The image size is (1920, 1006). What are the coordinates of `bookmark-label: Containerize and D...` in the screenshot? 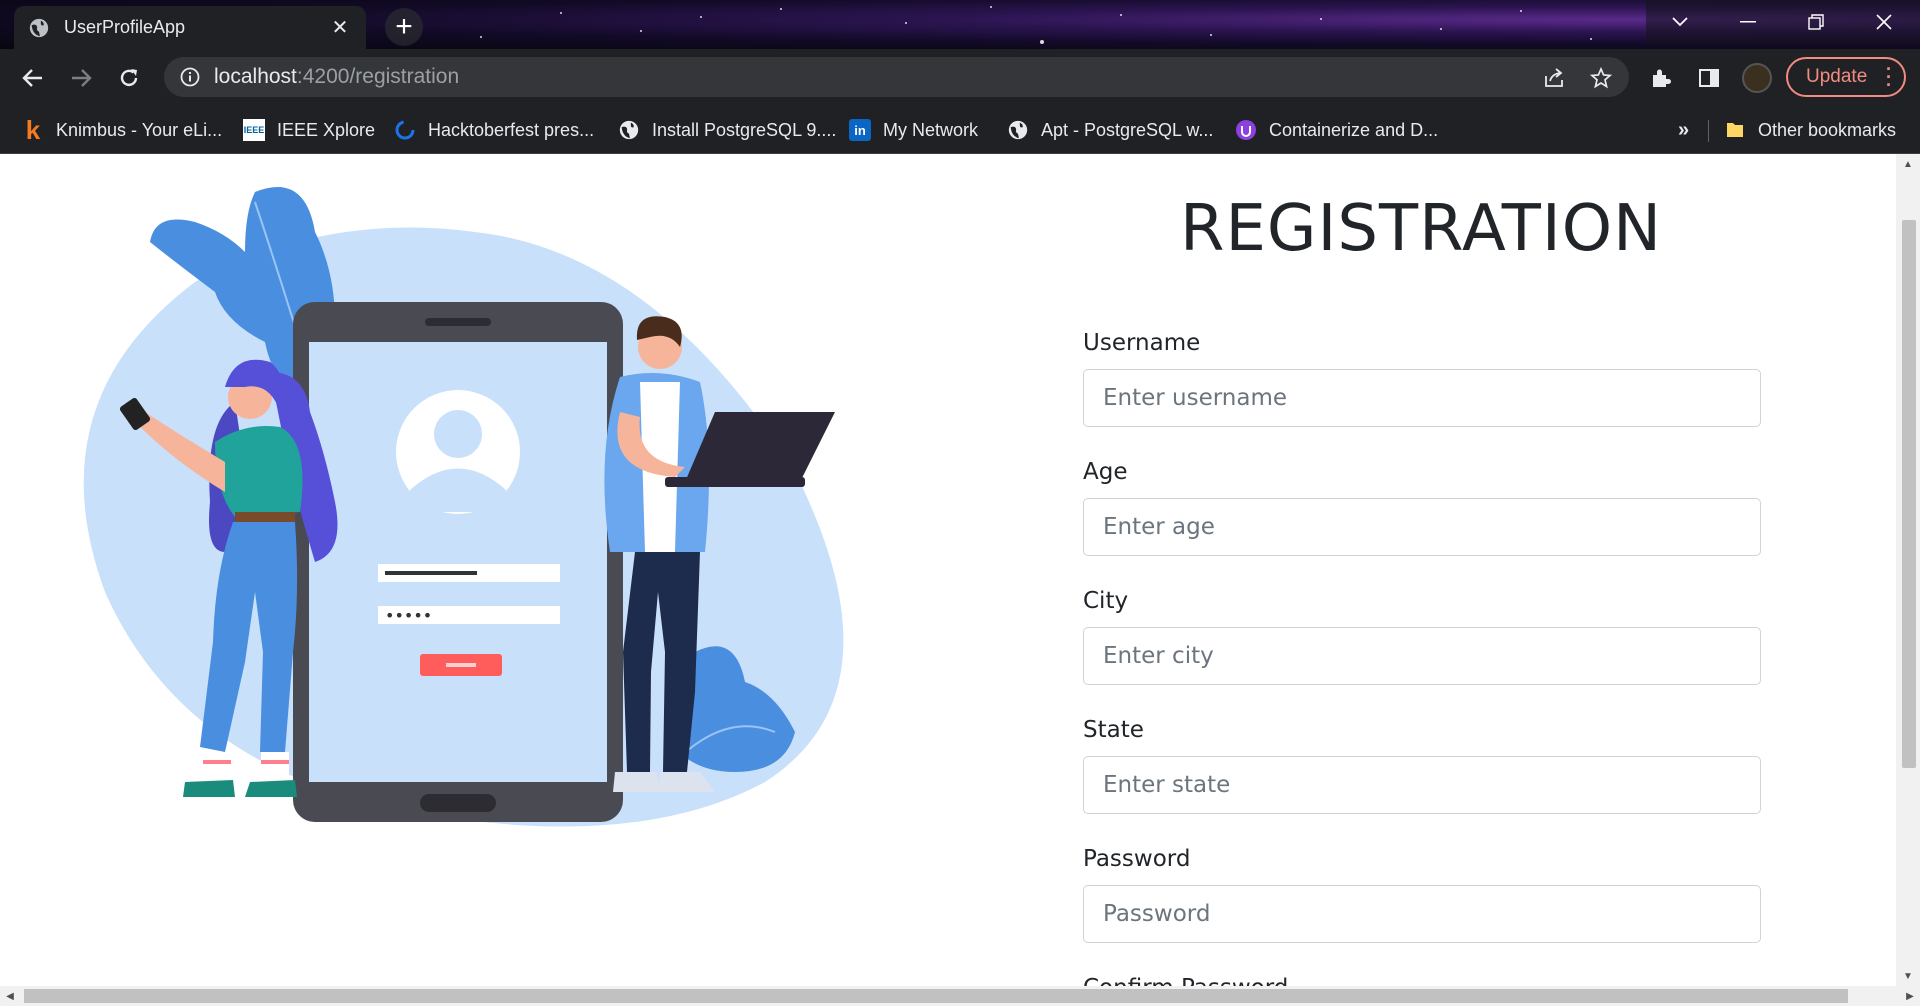 It's located at (1354, 129).